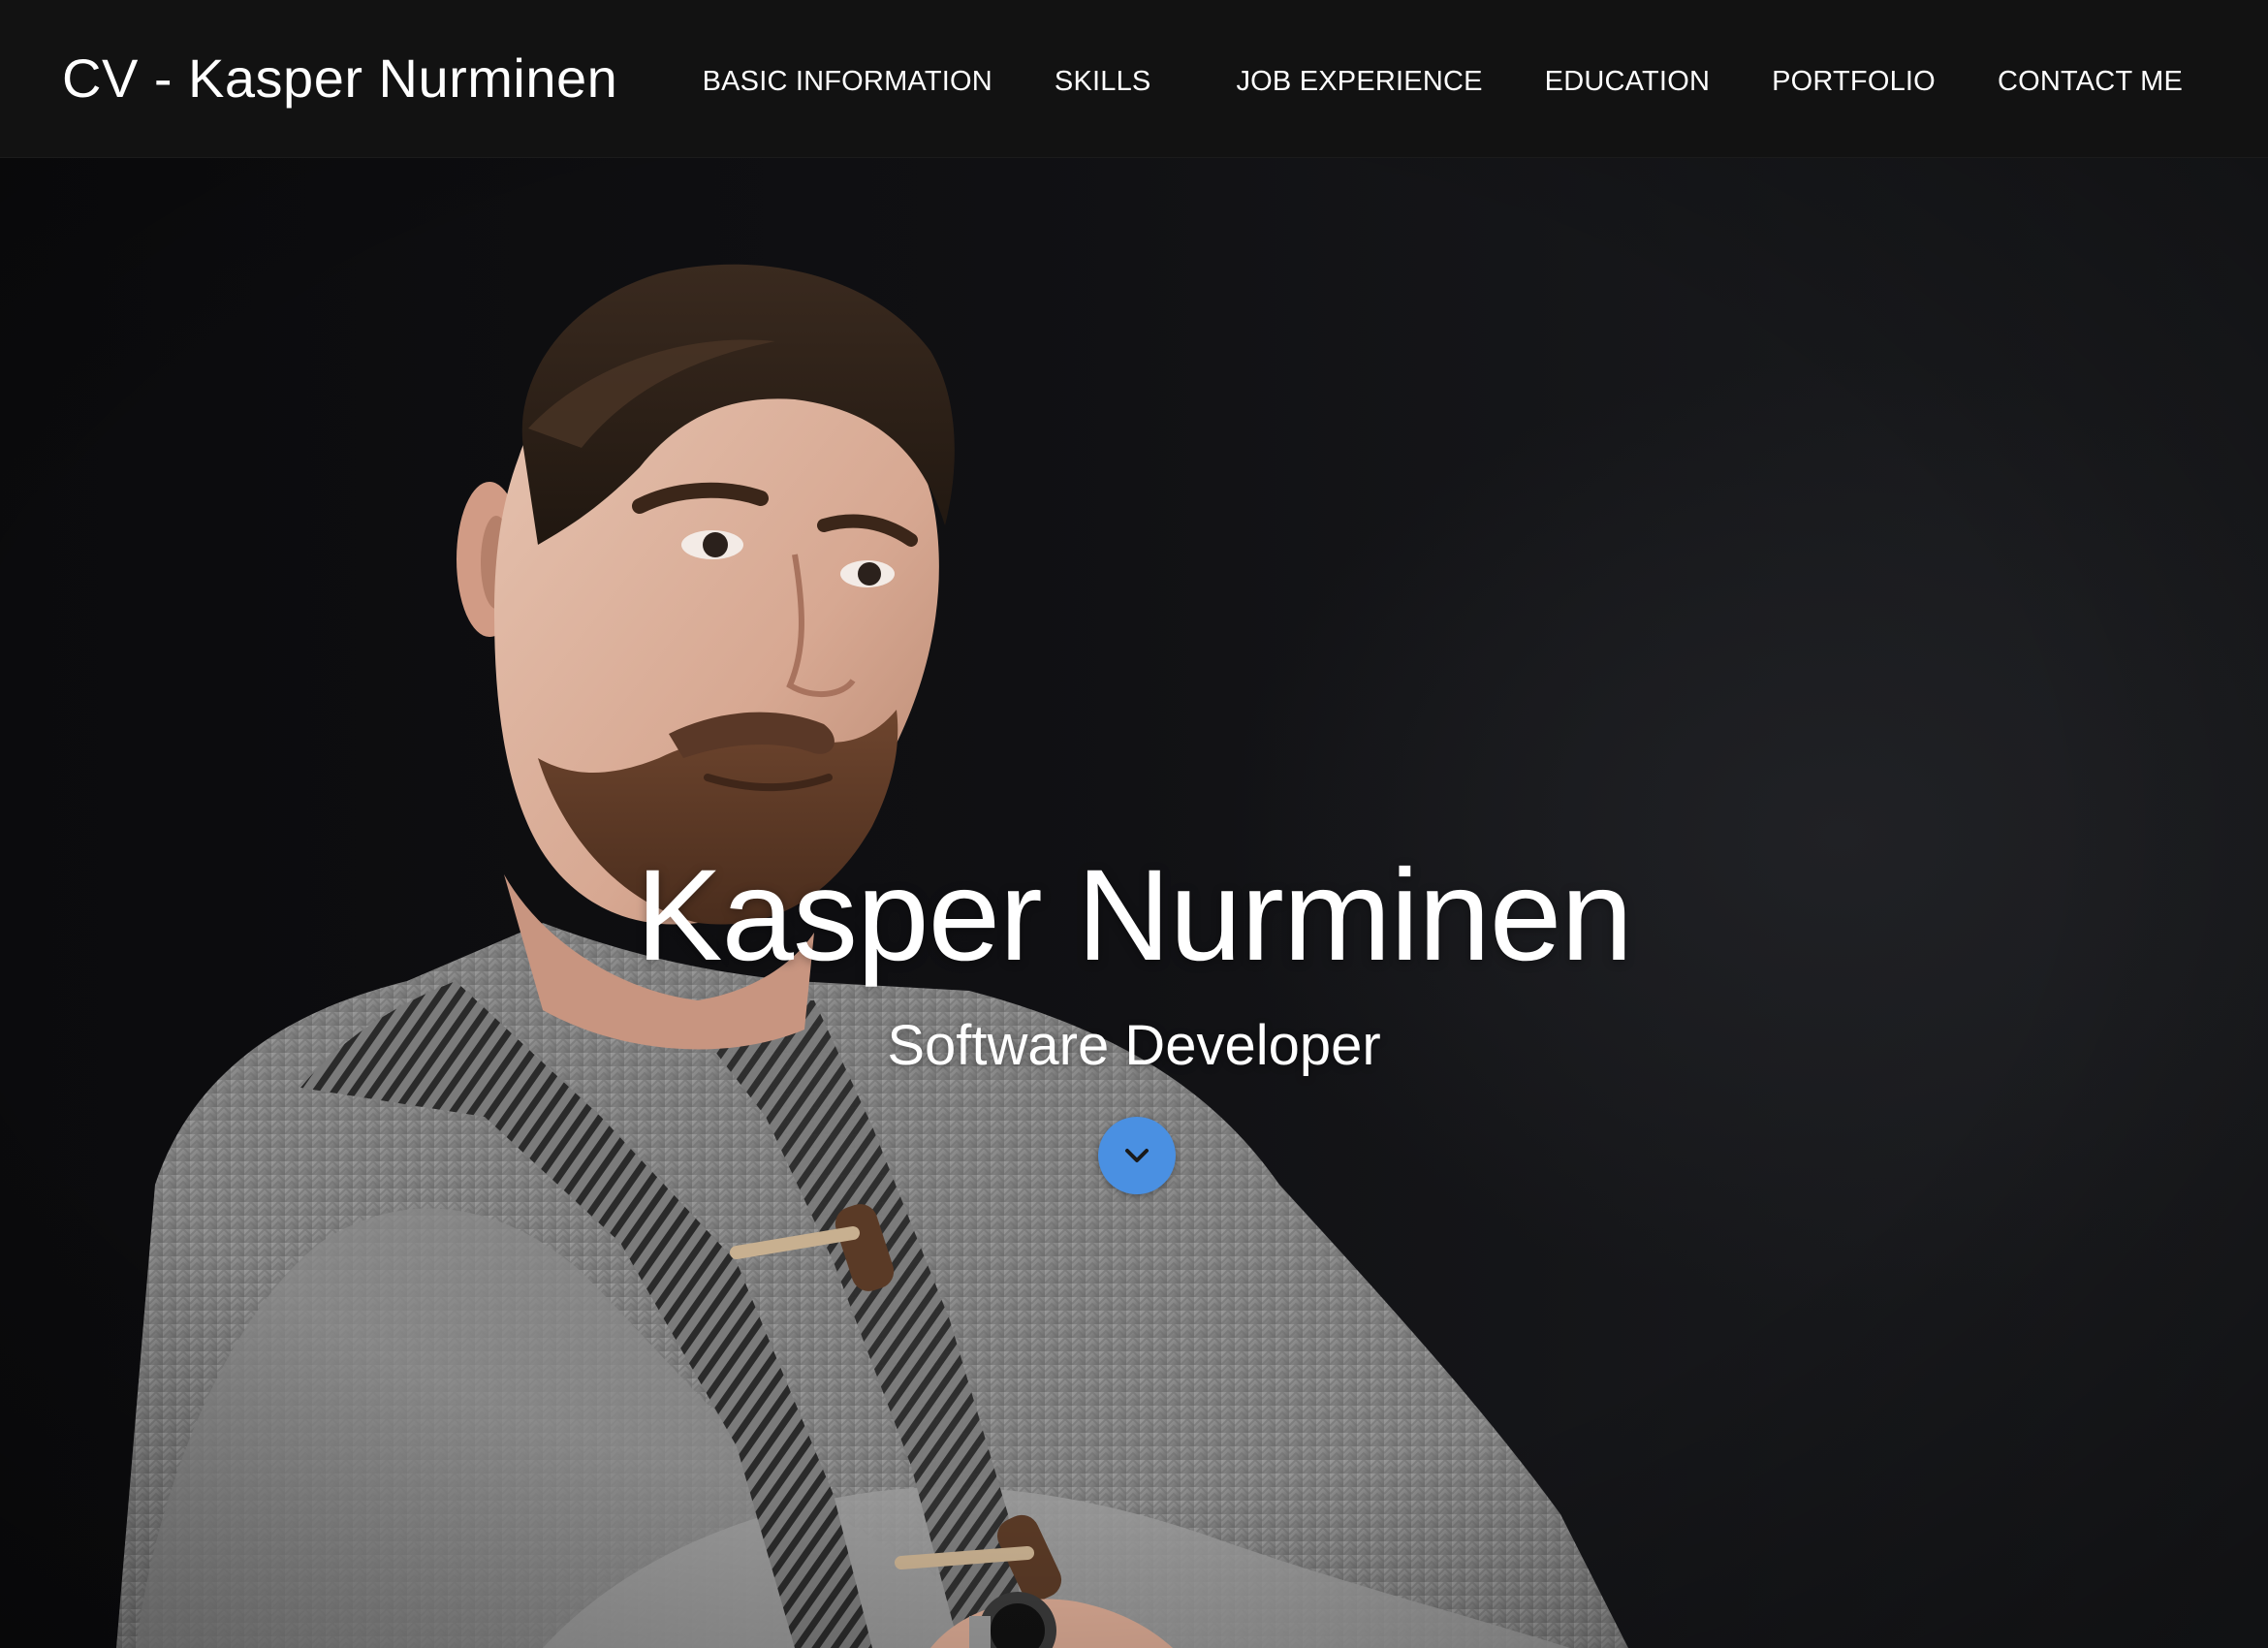 The height and width of the screenshot is (1648, 2268). I want to click on nav-item-basic-information: BASIC INFORMATION, so click(848, 82).